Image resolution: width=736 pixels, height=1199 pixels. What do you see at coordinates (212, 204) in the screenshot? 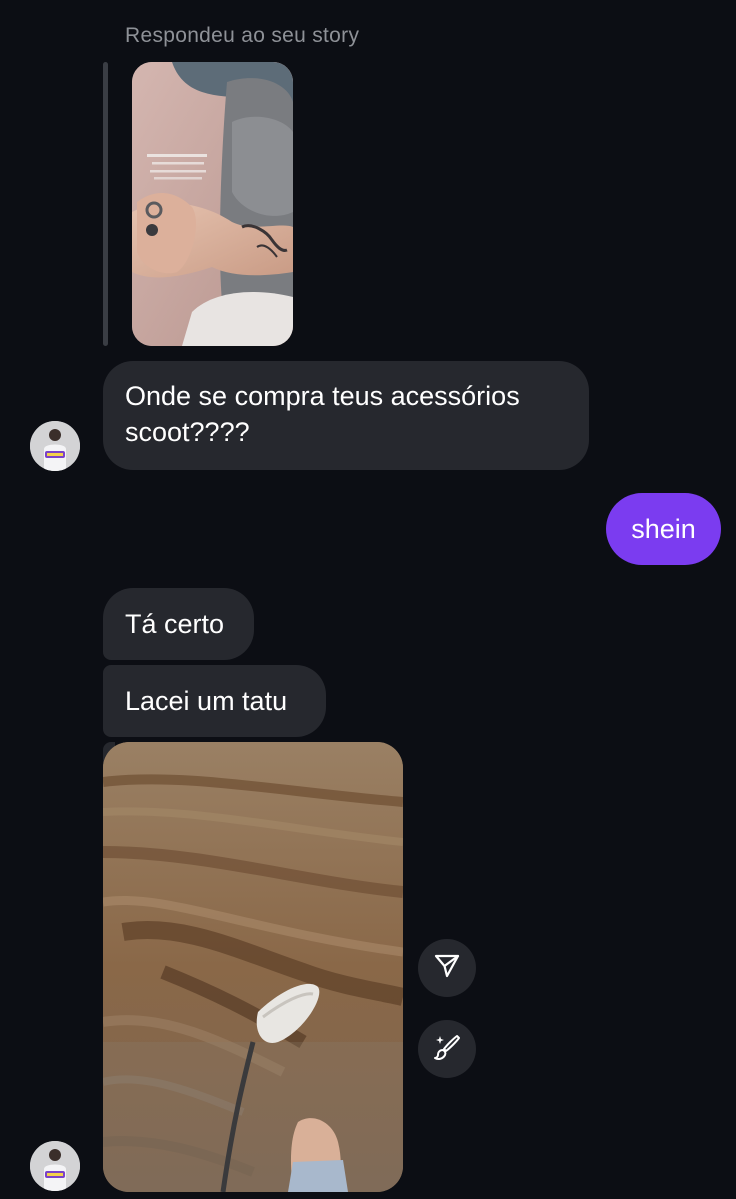
I see `story-thumbnail` at bounding box center [212, 204].